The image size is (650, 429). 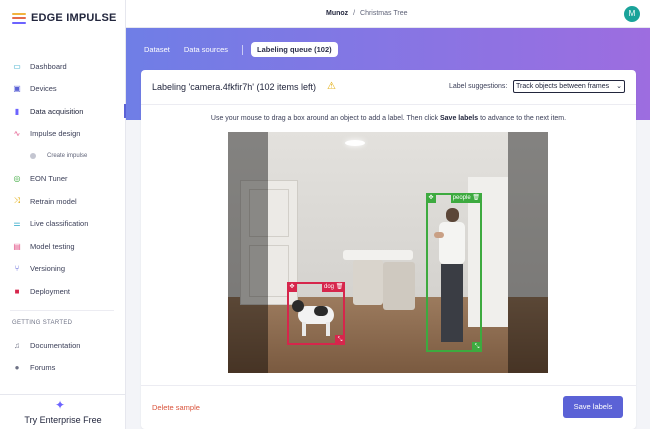 What do you see at coordinates (42, 323) in the screenshot?
I see `getting-started-heading: GETTING STARTED` at bounding box center [42, 323].